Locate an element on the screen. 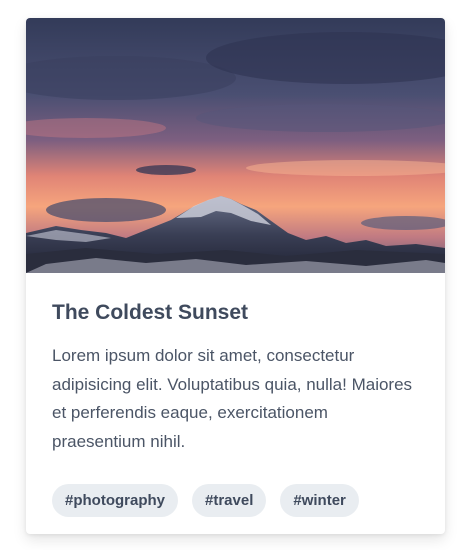 The image size is (474, 550). tag-list: #photography #travel #winter is located at coordinates (205, 500).